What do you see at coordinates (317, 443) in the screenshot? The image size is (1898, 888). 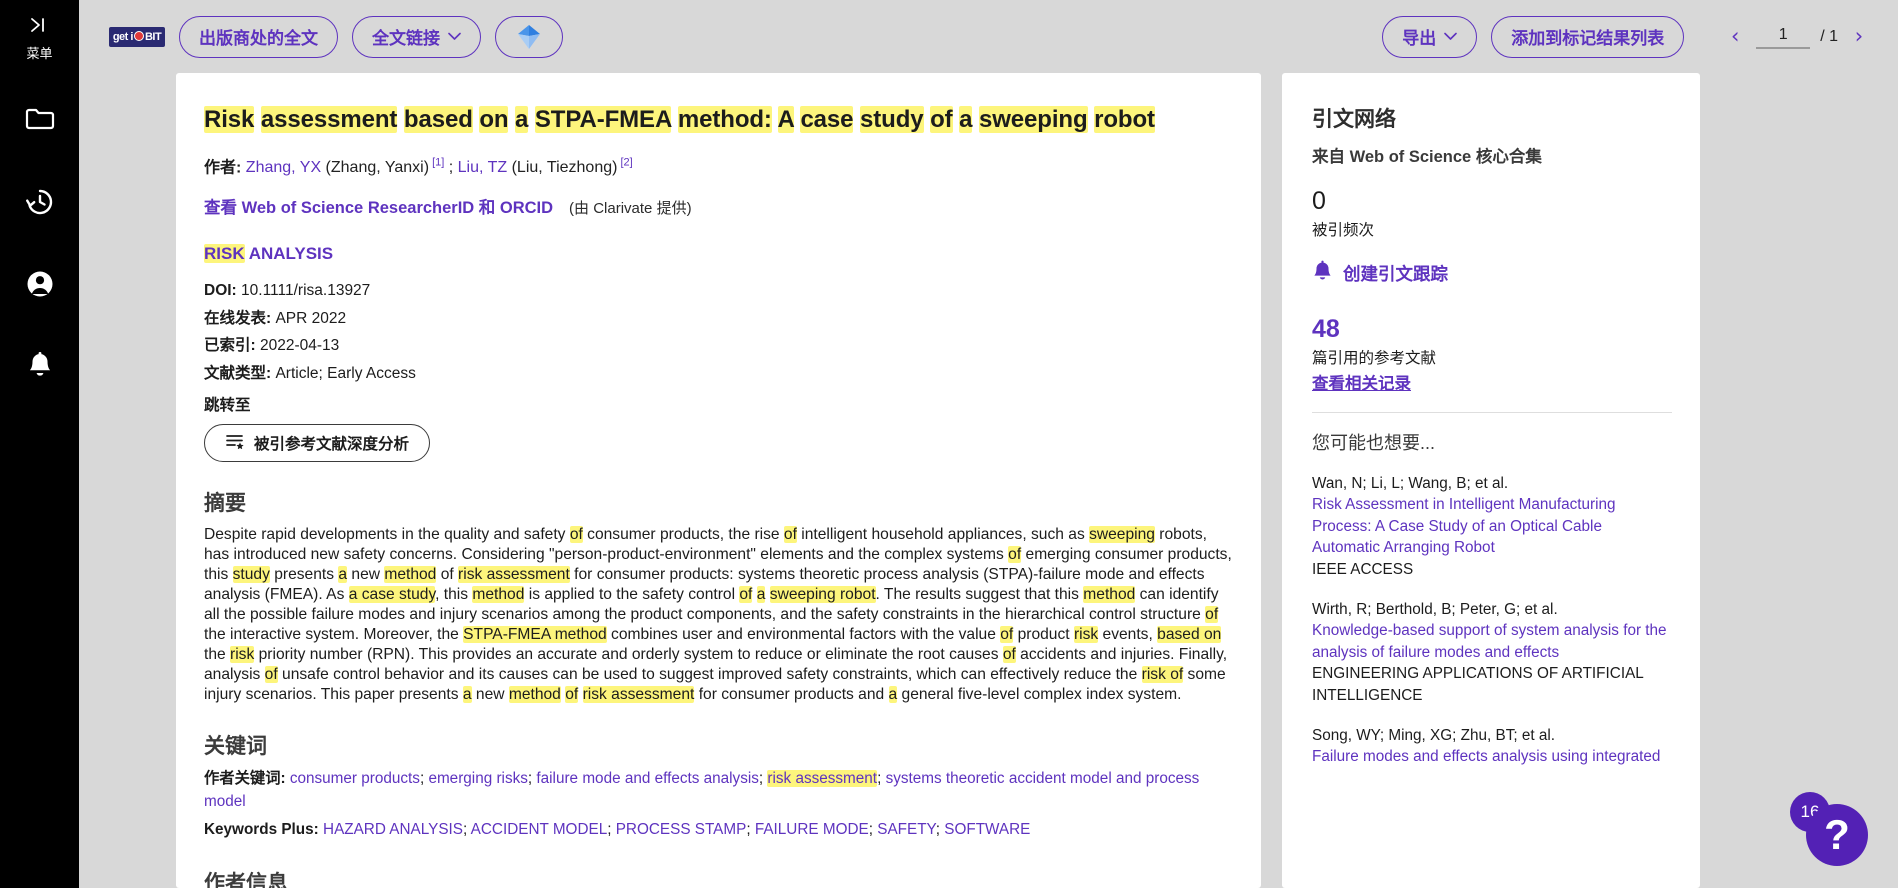 I see `cited-references-deep-analysis-button: 被引参考文献深度分析` at bounding box center [317, 443].